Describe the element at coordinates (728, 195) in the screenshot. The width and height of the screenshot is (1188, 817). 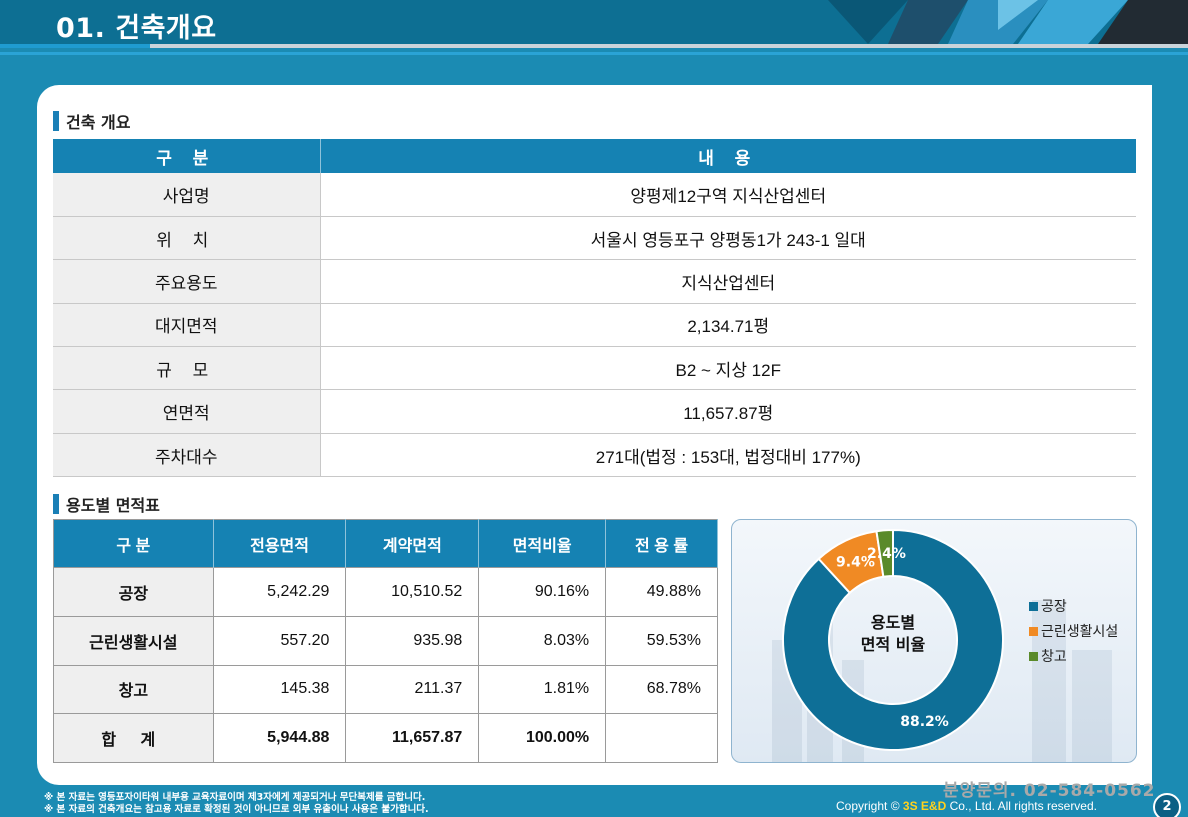
I see `row-value: 양평제12구역 지식산업센터` at that location.